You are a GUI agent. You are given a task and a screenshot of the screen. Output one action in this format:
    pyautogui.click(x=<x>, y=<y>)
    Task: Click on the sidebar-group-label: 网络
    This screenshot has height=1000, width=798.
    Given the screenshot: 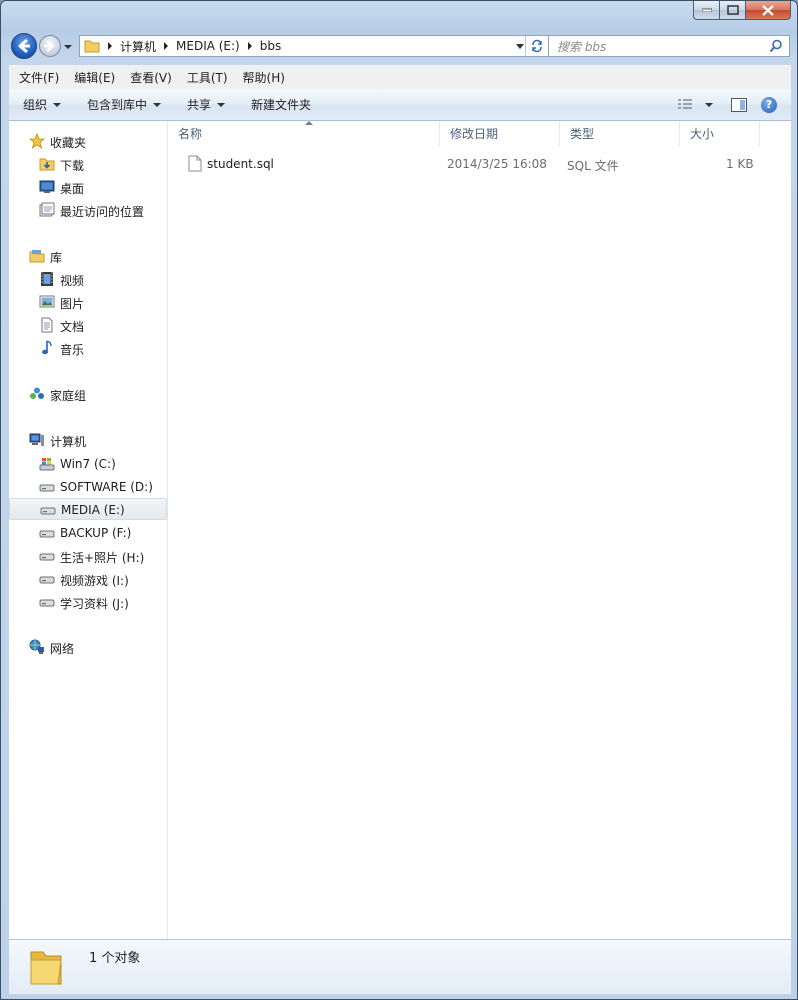 What is the action you would take?
    pyautogui.click(x=62, y=649)
    